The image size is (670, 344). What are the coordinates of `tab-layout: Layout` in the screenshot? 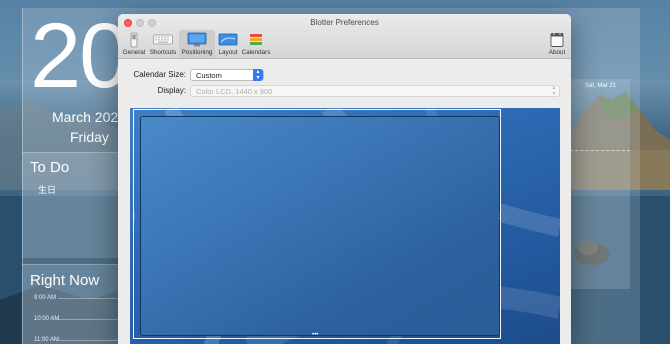 It's located at (228, 44).